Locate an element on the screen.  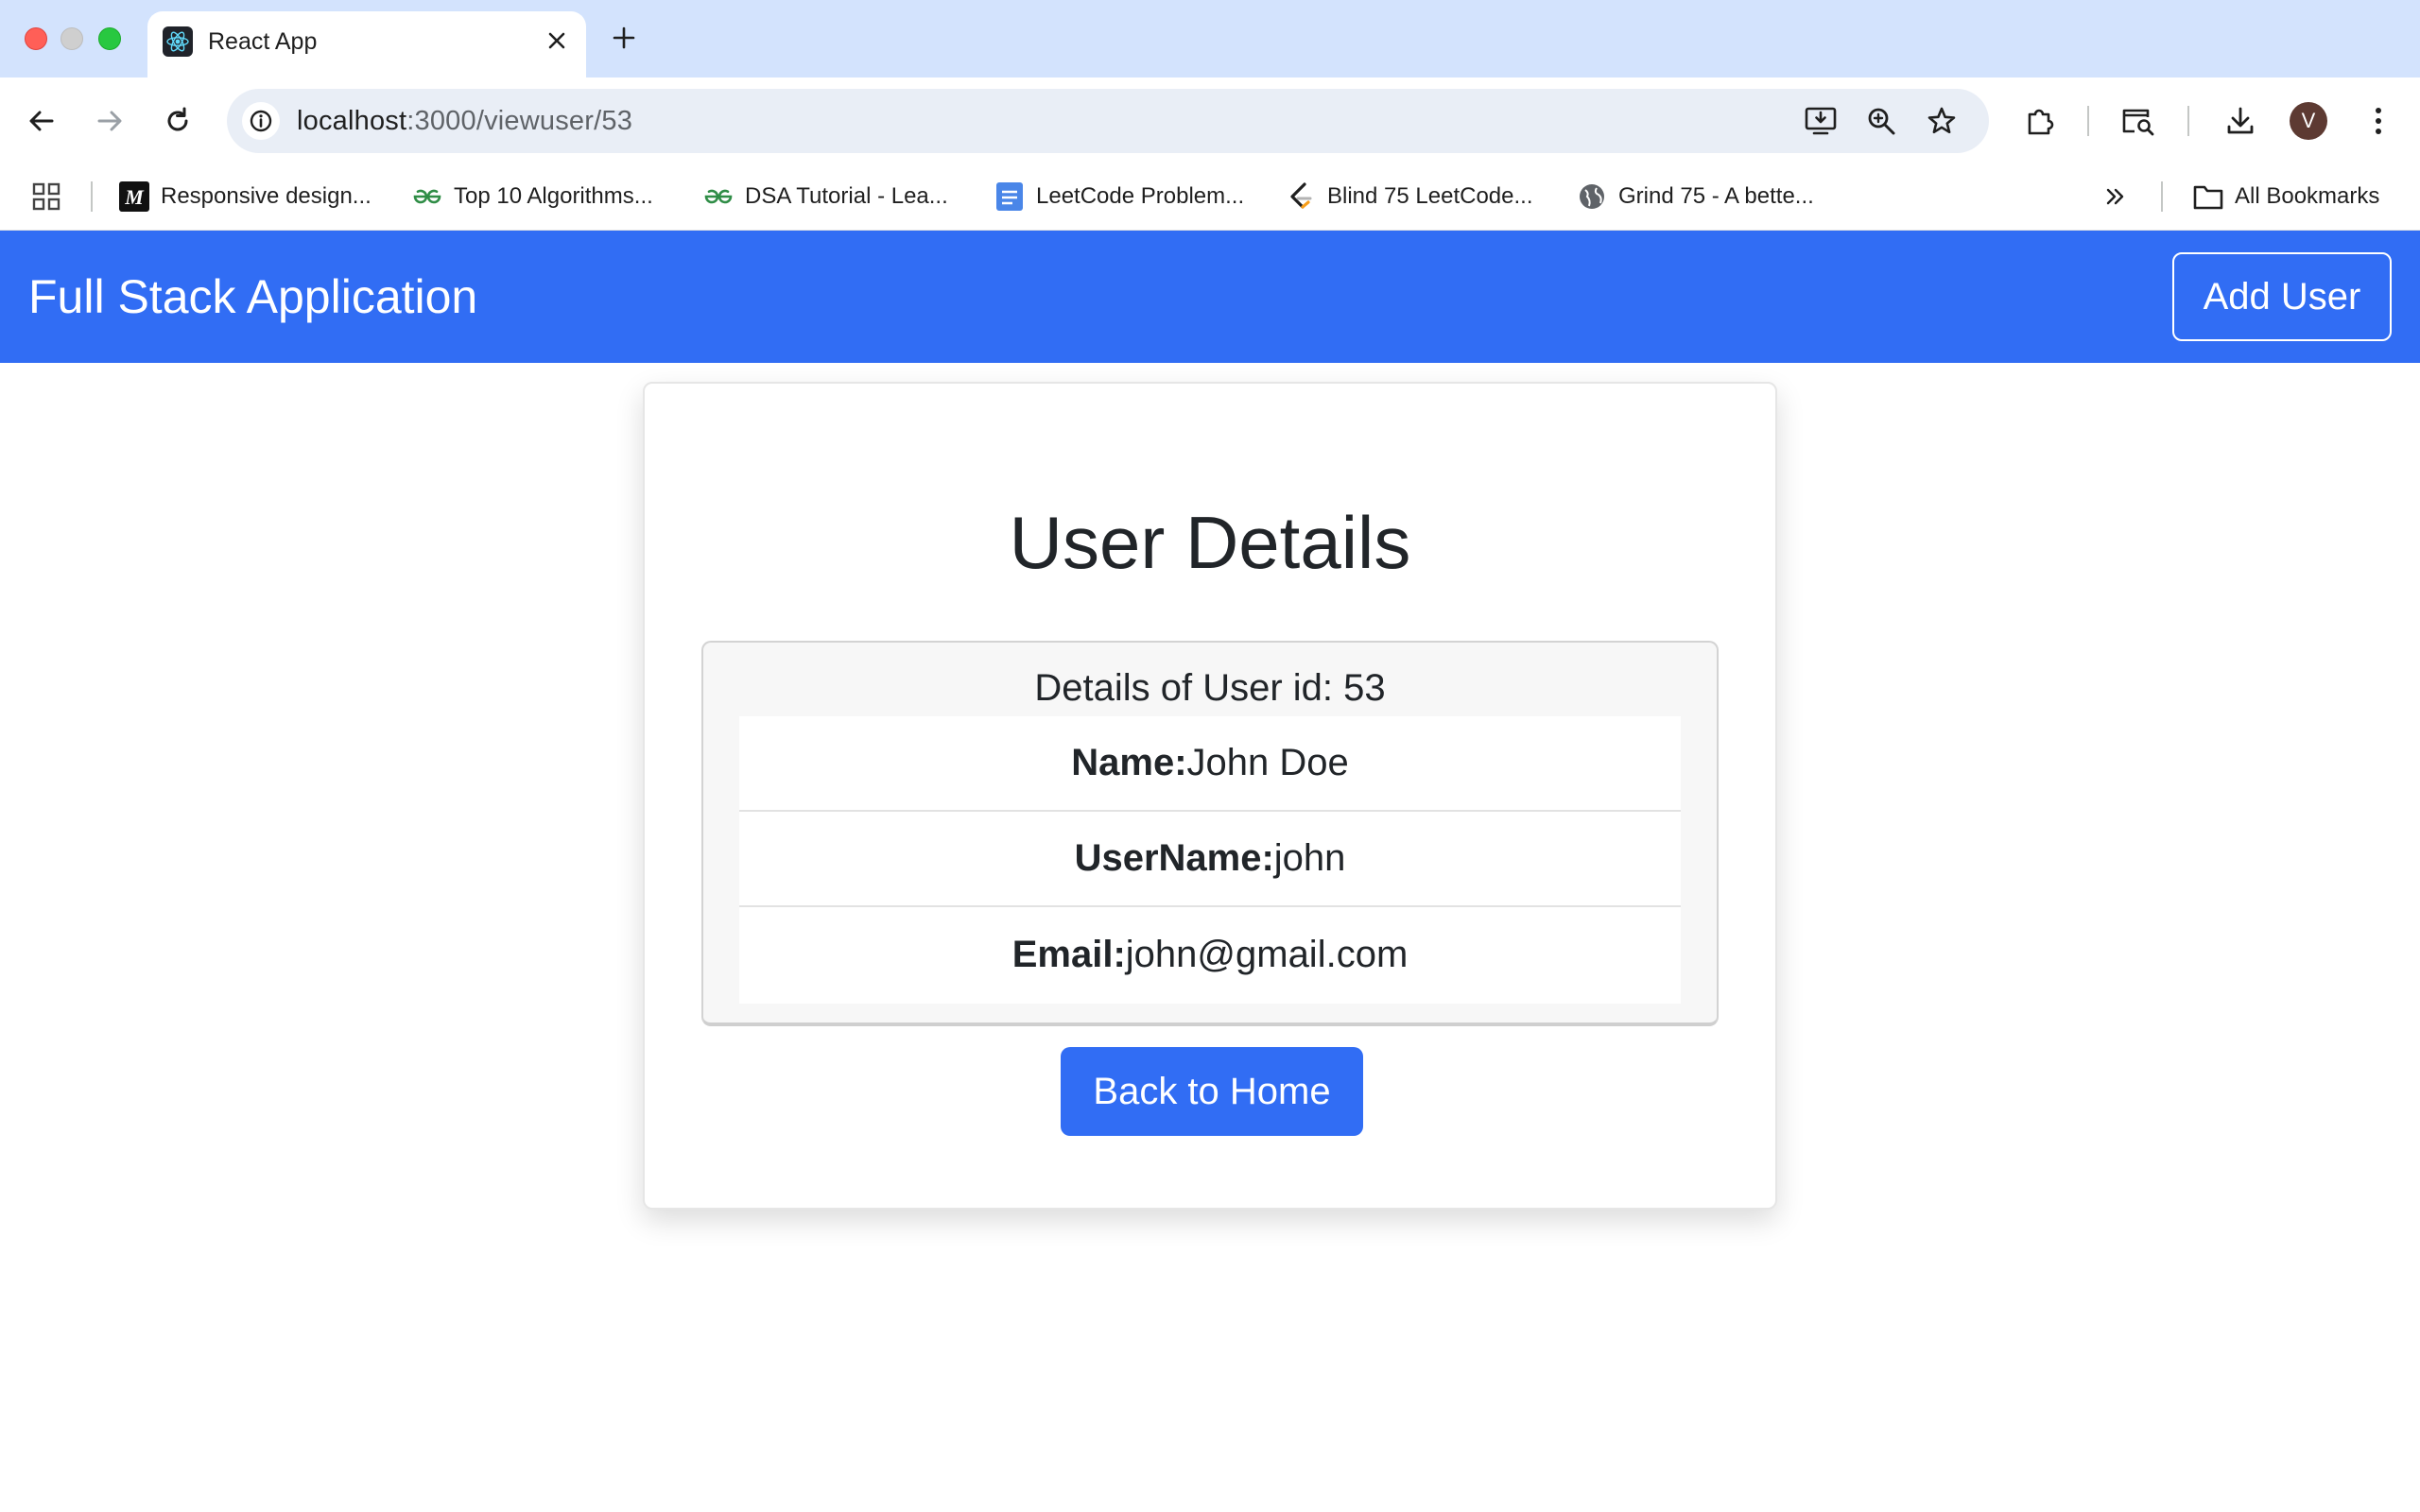
svg-text: M is located at coordinates (134, 197).